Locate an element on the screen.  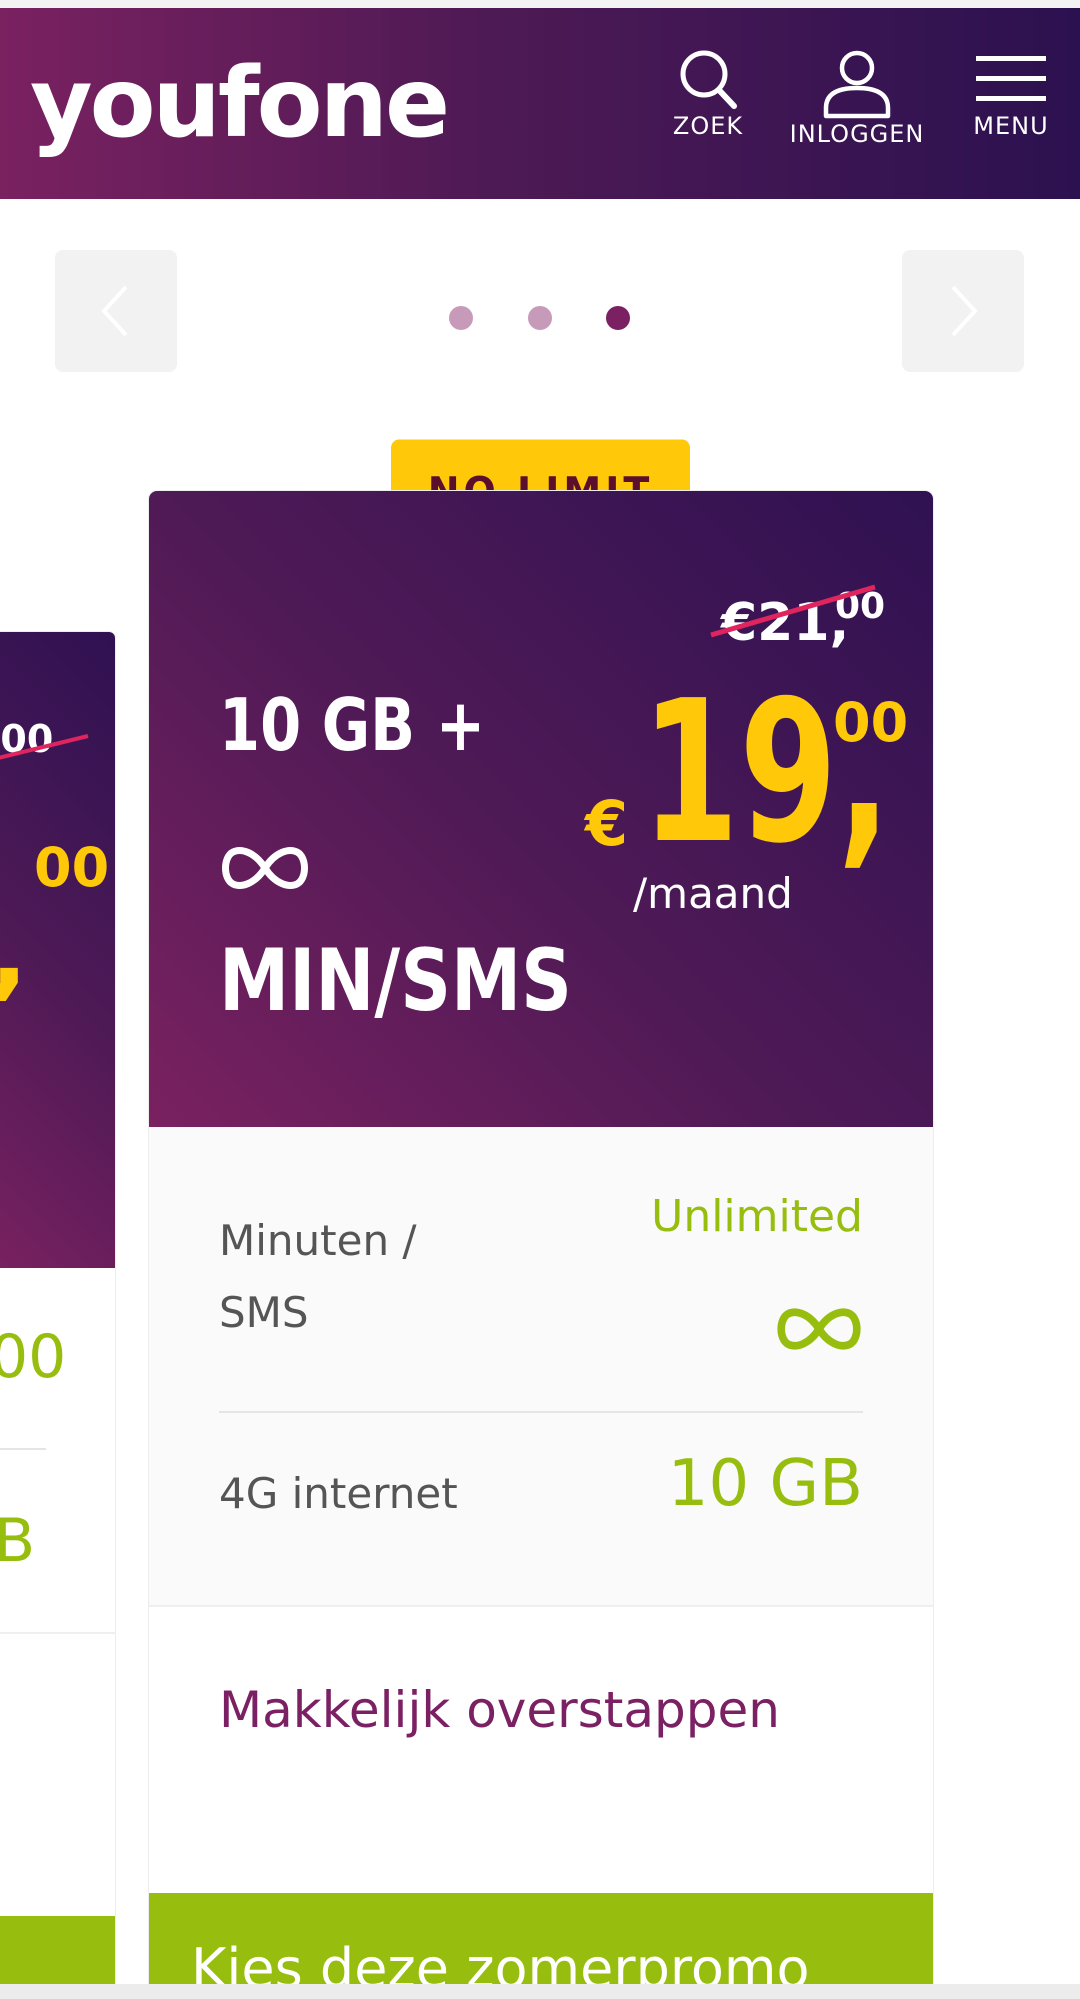
bottom-bar is located at coordinates (540, 1991).